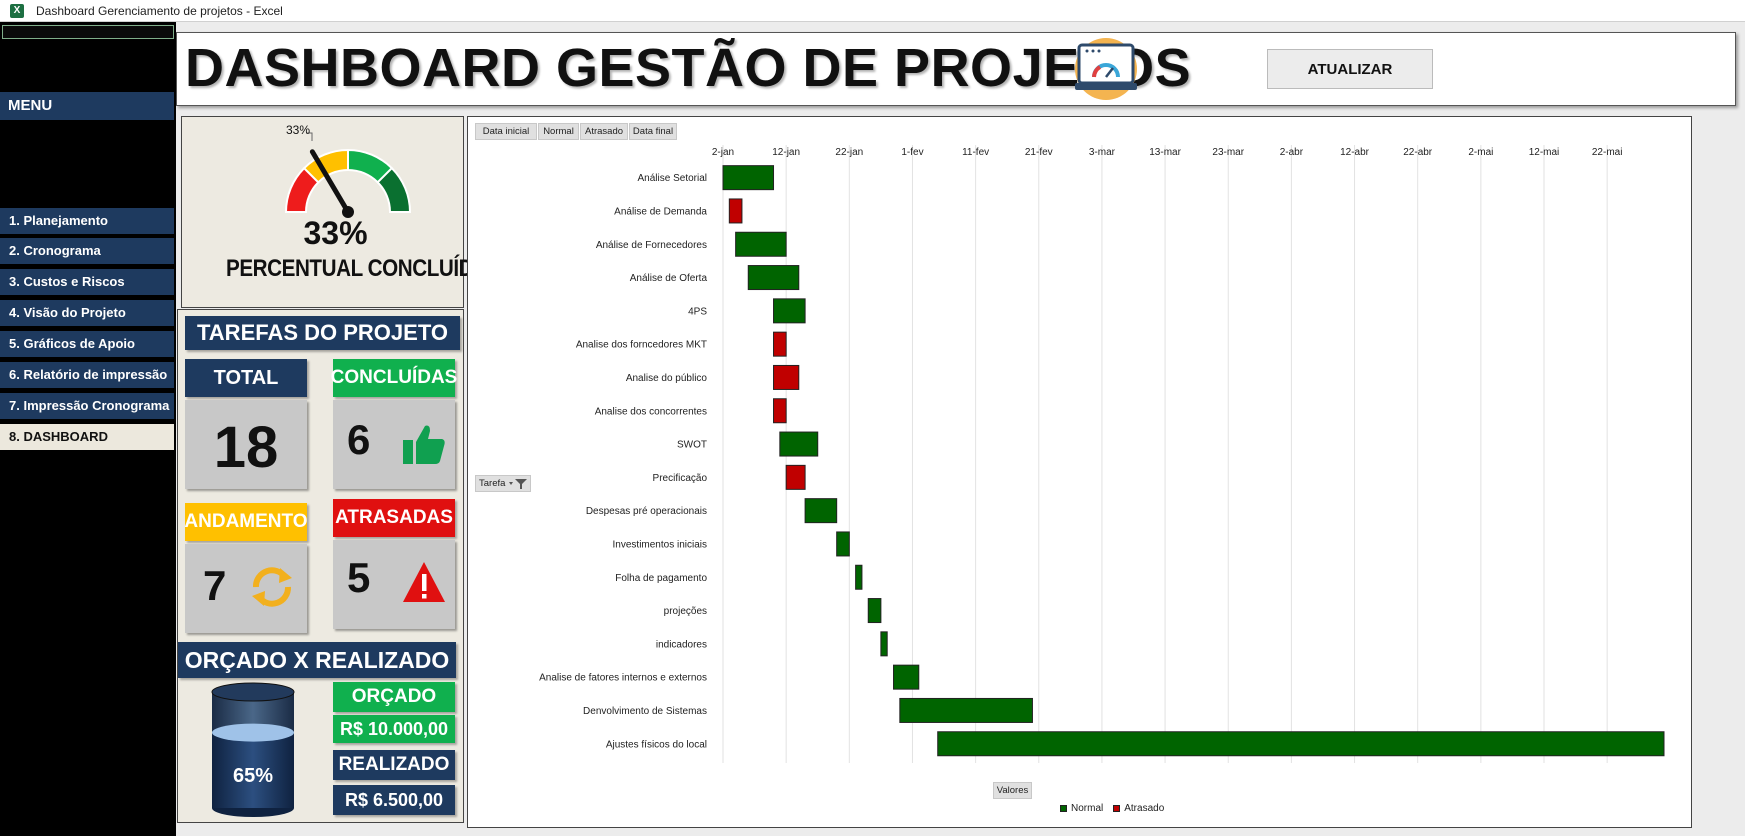  Describe the element at coordinates (786, 152) in the screenshot. I see `gantt-x-tick-label: 12-jan` at that location.